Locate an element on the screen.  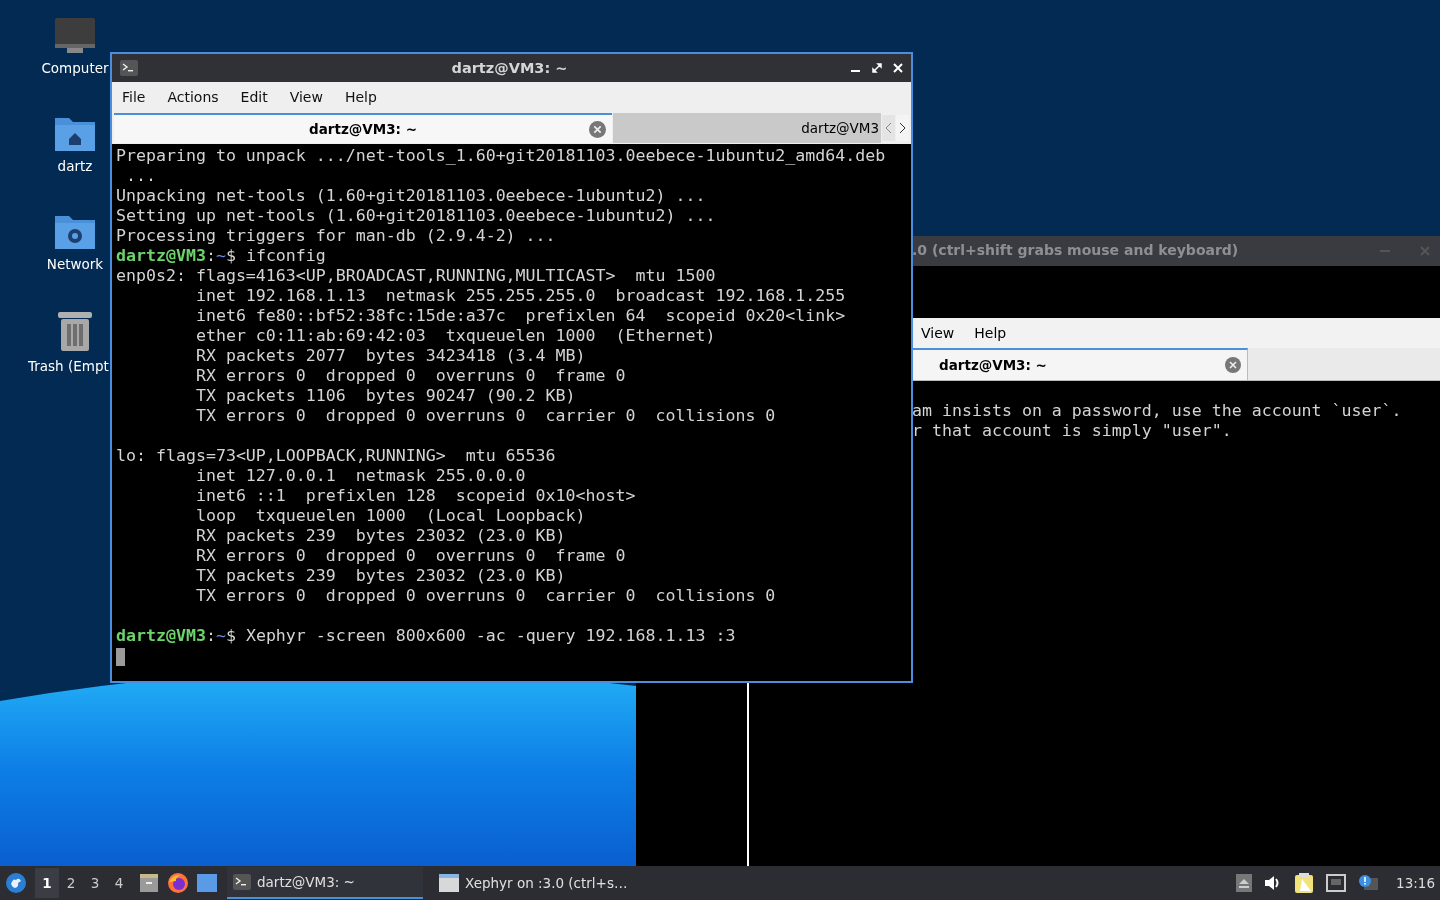
terminal-line: inet6 fe80::bf52:38fc:15de:a37c prefixlen 64 scopeid 0x20<link> is located at coordinates (520, 316).